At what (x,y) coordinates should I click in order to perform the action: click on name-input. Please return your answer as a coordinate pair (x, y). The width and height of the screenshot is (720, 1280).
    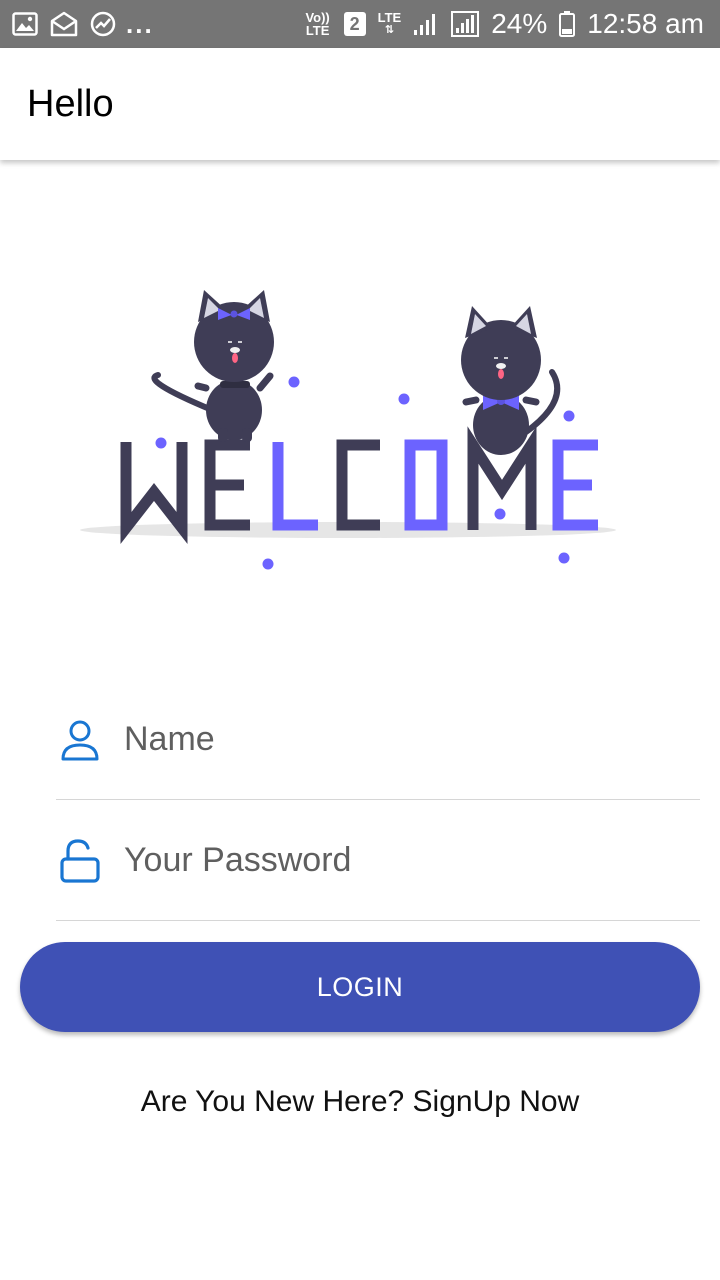
    Looking at the image, I should click on (404, 739).